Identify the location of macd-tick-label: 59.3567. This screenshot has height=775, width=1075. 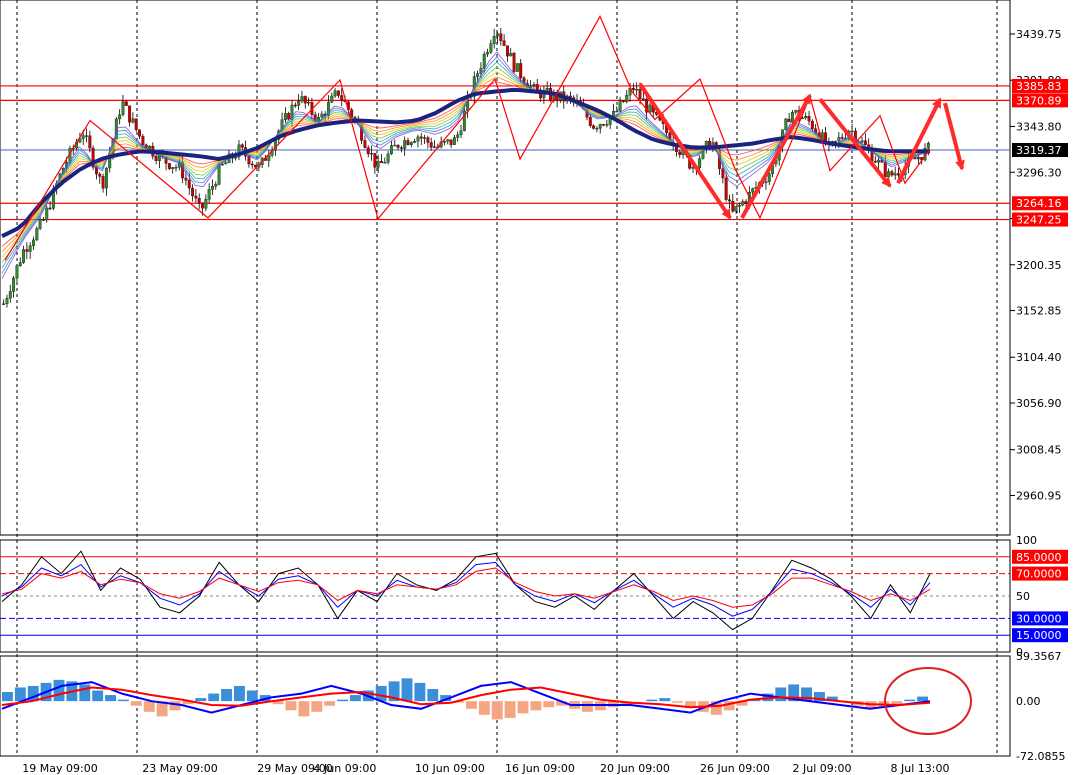
(1039, 656).